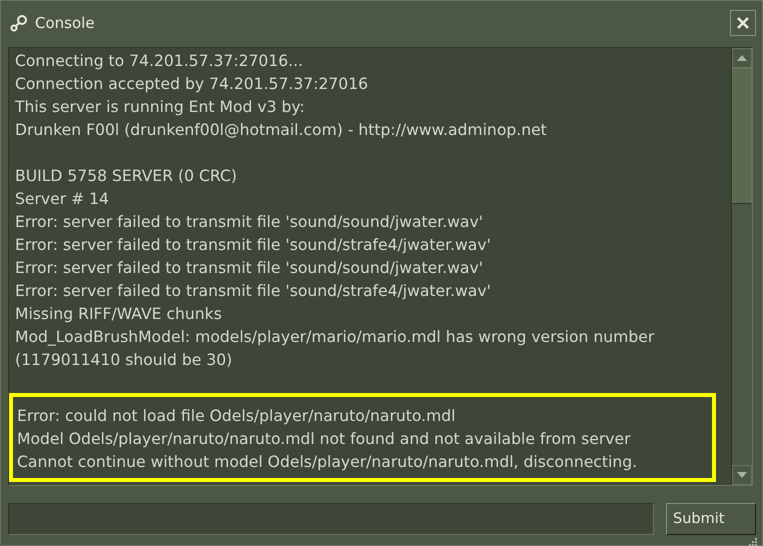 Image resolution: width=763 pixels, height=546 pixels. What do you see at coordinates (331, 519) in the screenshot?
I see `command-input` at bounding box center [331, 519].